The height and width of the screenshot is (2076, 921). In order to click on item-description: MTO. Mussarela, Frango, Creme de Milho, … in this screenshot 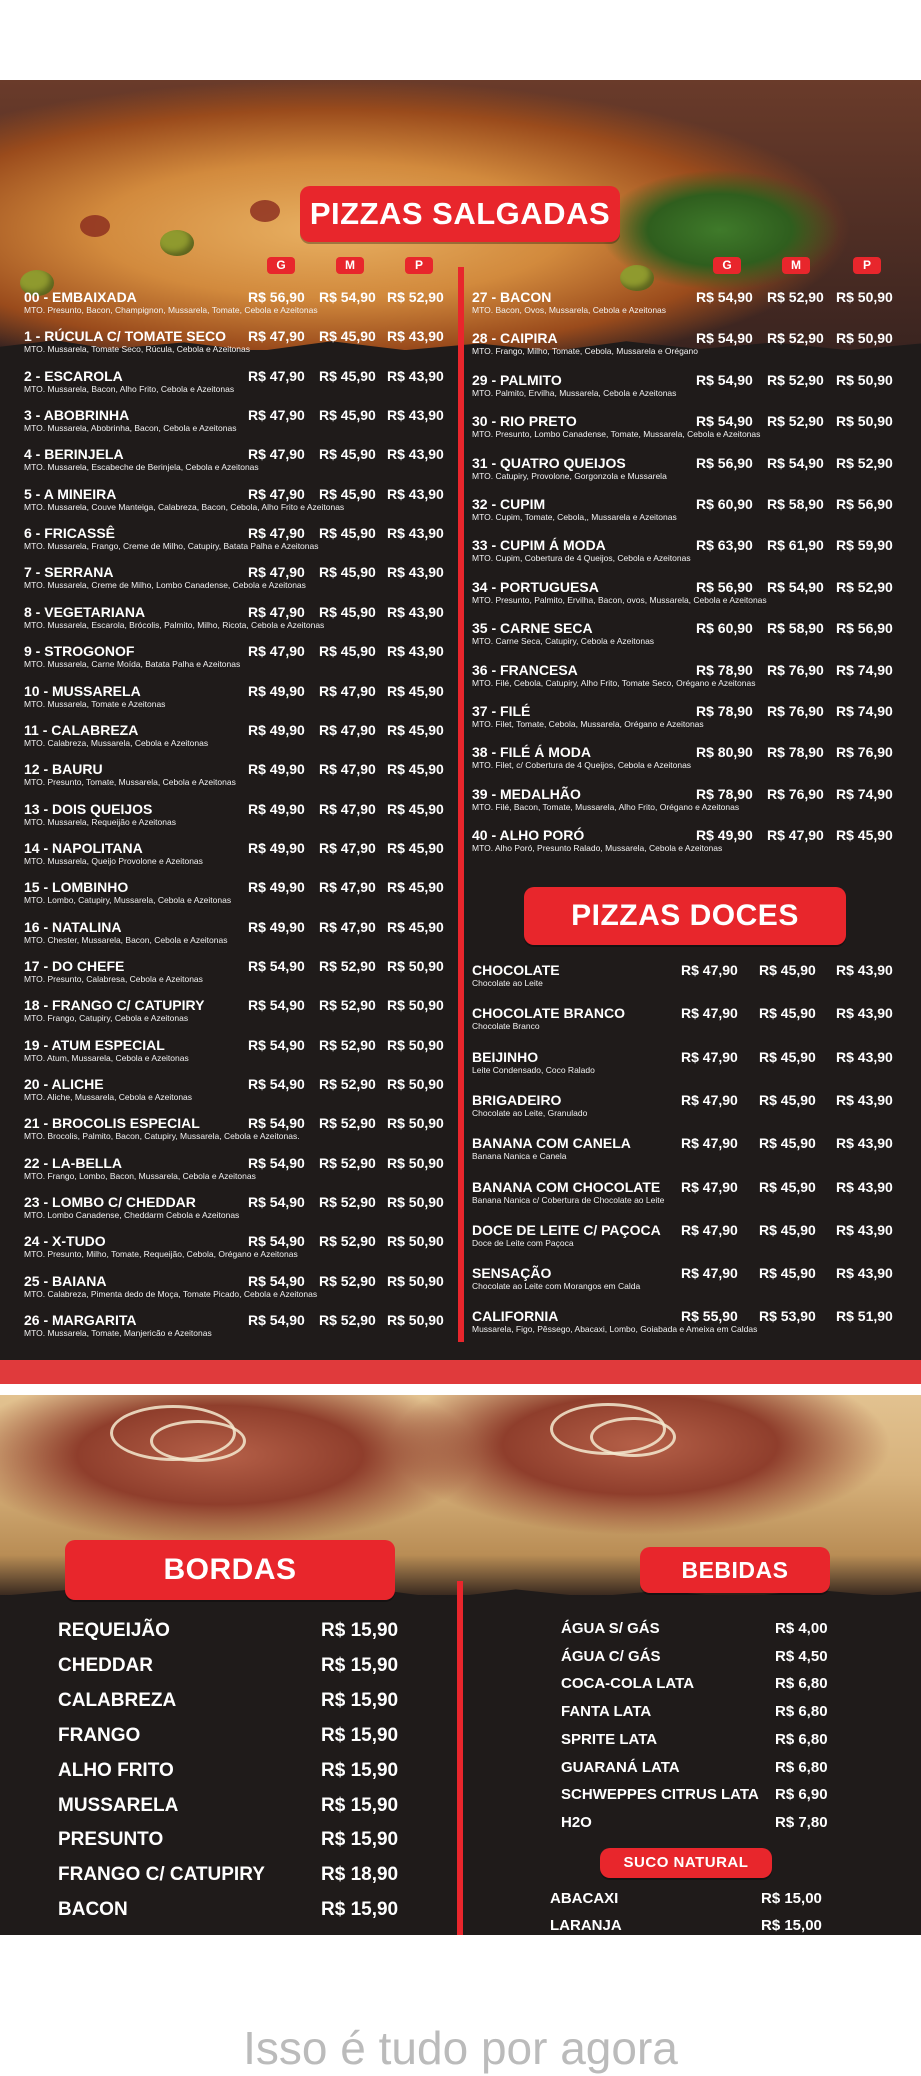, I will do `click(171, 546)`.